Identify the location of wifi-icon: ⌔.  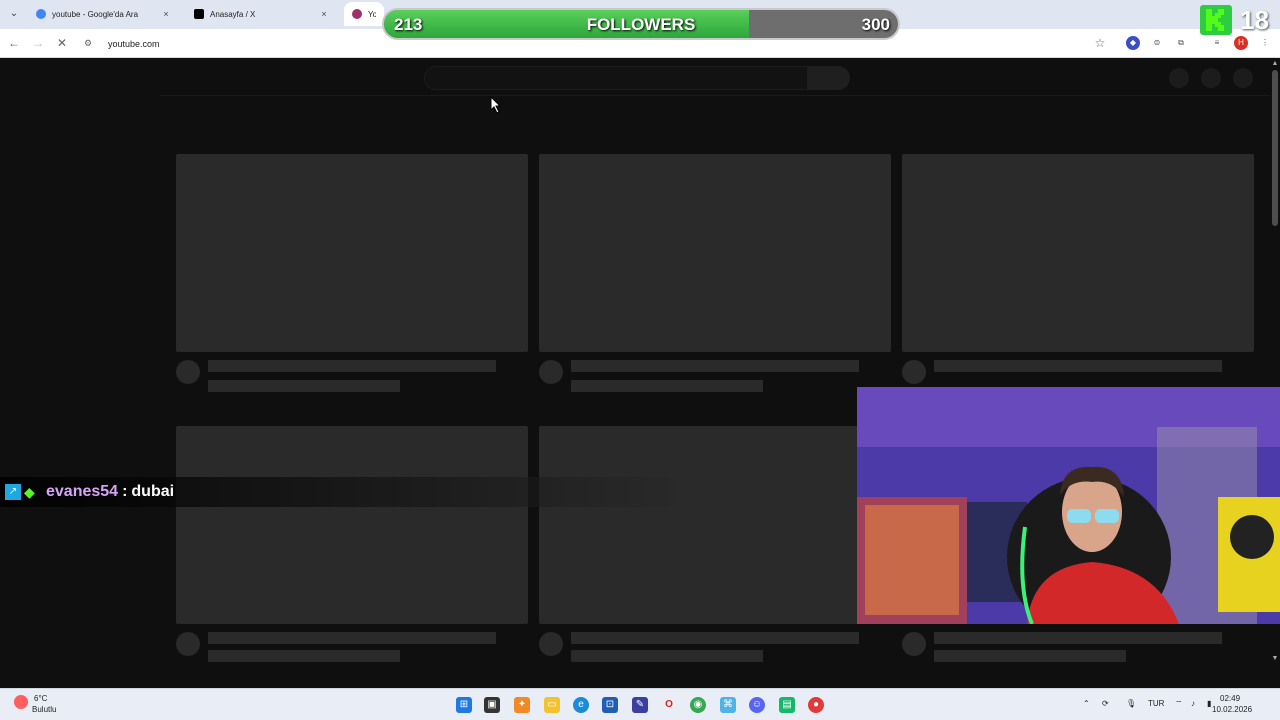
(1179, 704).